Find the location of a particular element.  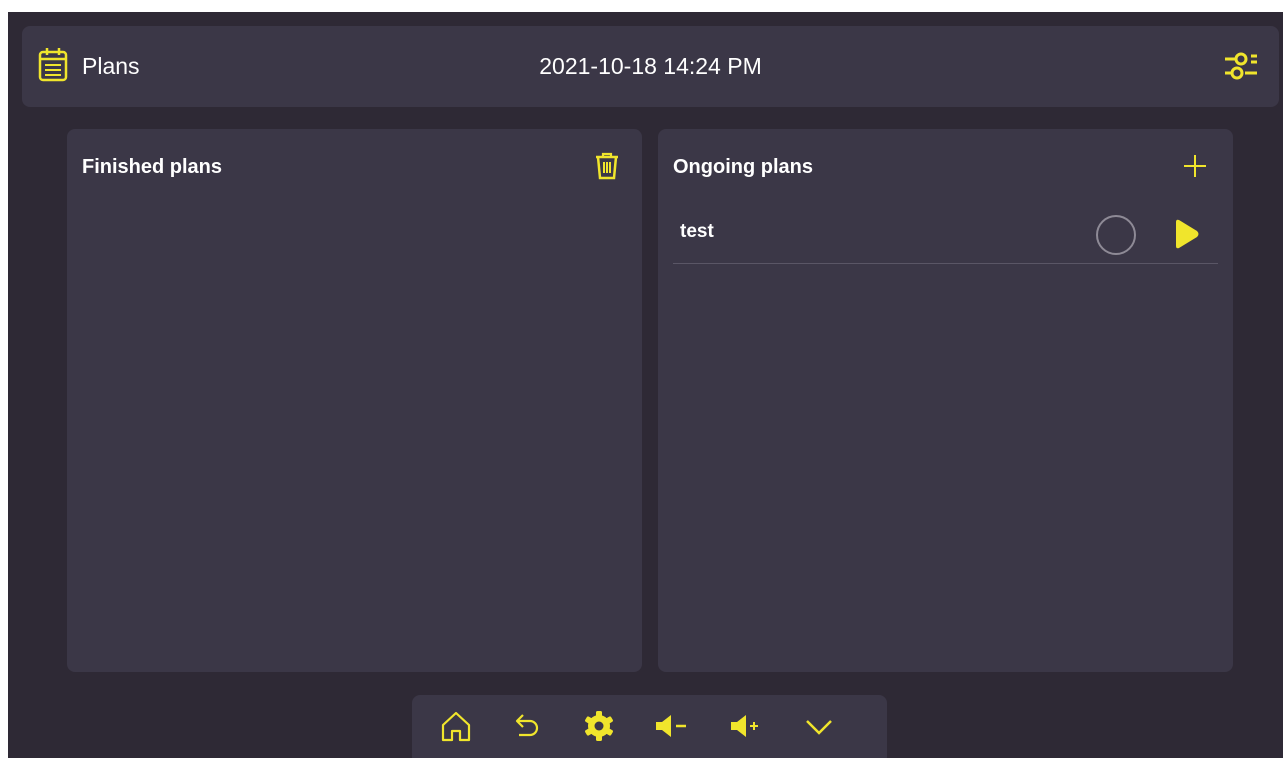

play-icon is located at coordinates (1186, 234).